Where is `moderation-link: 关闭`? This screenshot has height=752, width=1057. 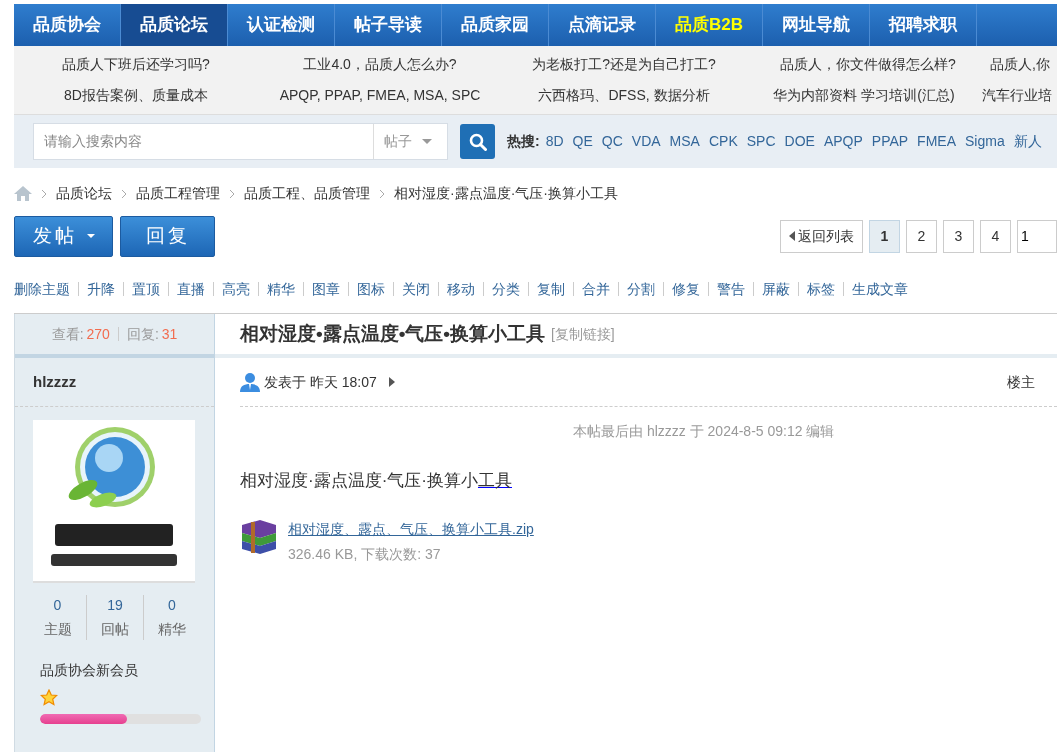
moderation-link: 关闭 is located at coordinates (415, 289).